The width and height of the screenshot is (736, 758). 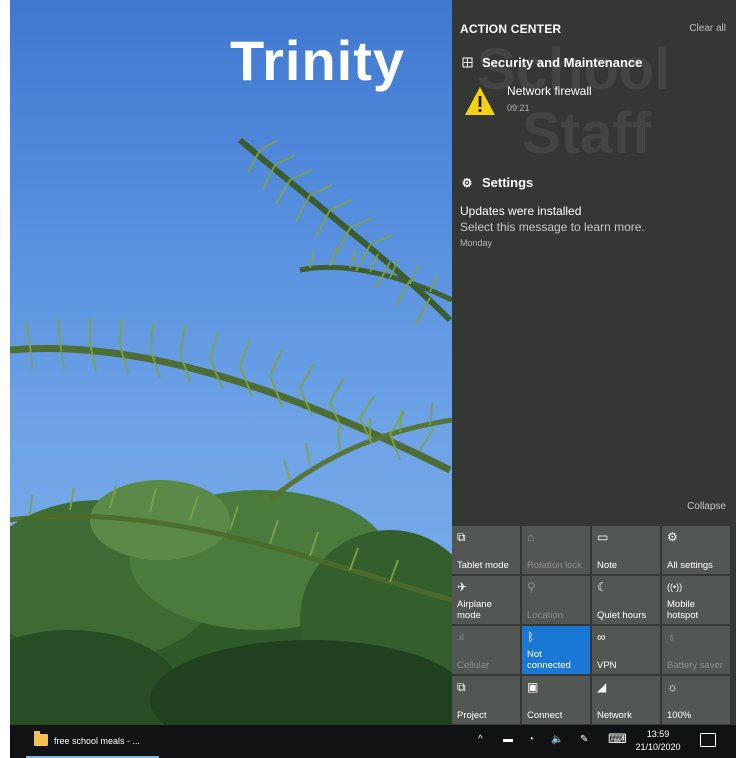 I want to click on tile-label: Project, so click(x=472, y=715).